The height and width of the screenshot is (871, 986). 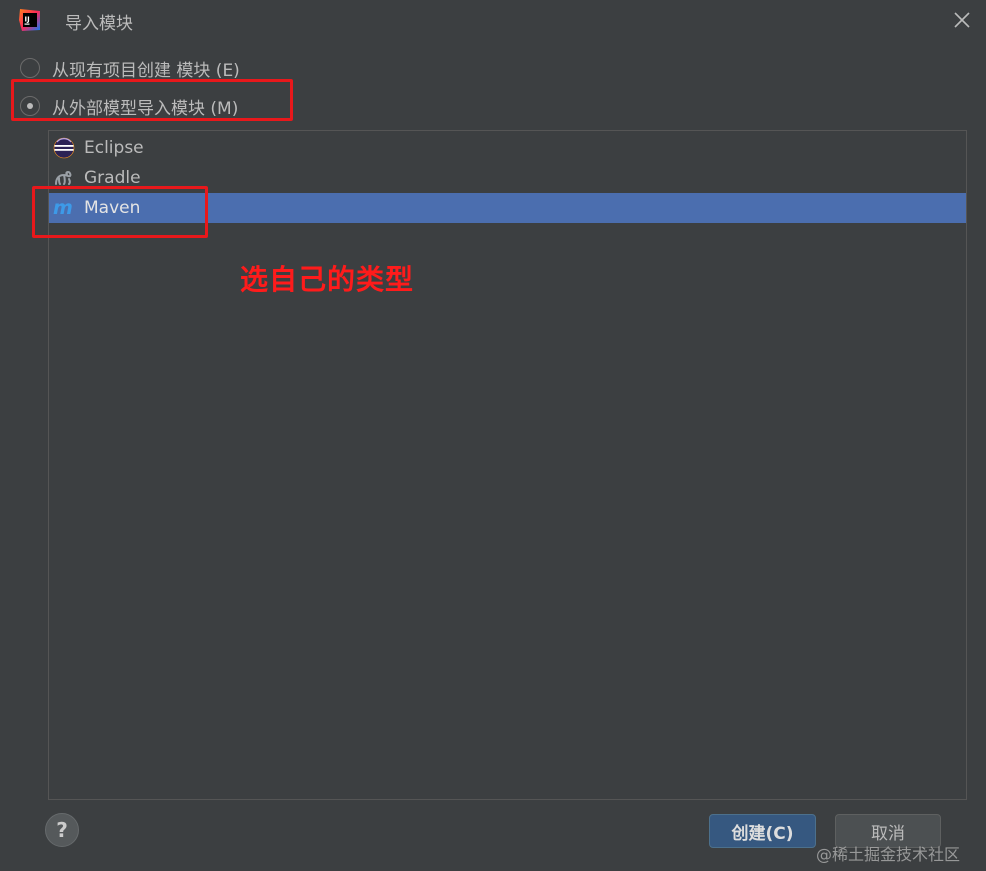 What do you see at coordinates (327, 279) in the screenshot?
I see `annotation-text: 选自己的类型` at bounding box center [327, 279].